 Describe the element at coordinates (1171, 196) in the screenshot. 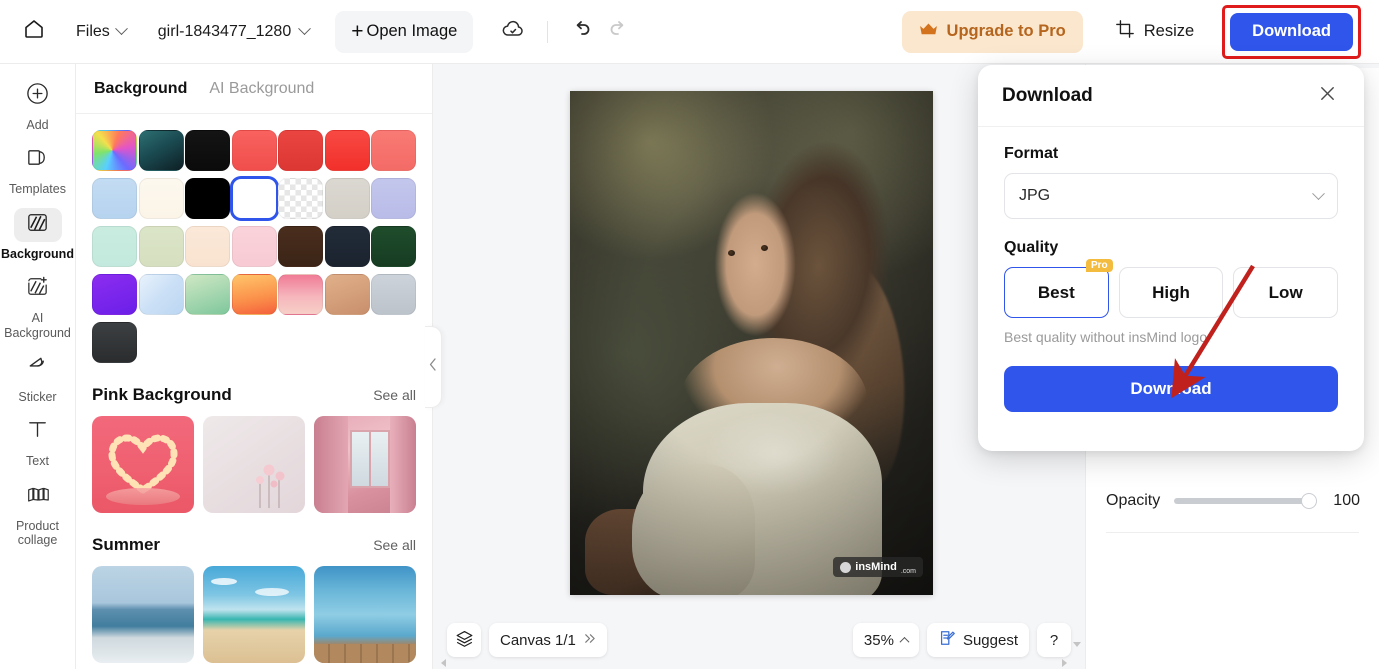

I see `format-select: JPG` at that location.